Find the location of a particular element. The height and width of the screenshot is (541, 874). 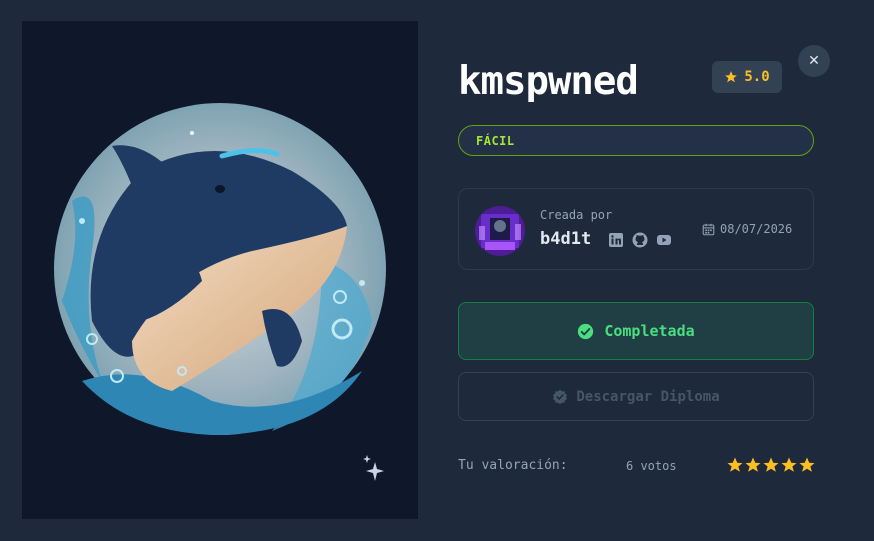

votes-count: 6 votos is located at coordinates (651, 466).